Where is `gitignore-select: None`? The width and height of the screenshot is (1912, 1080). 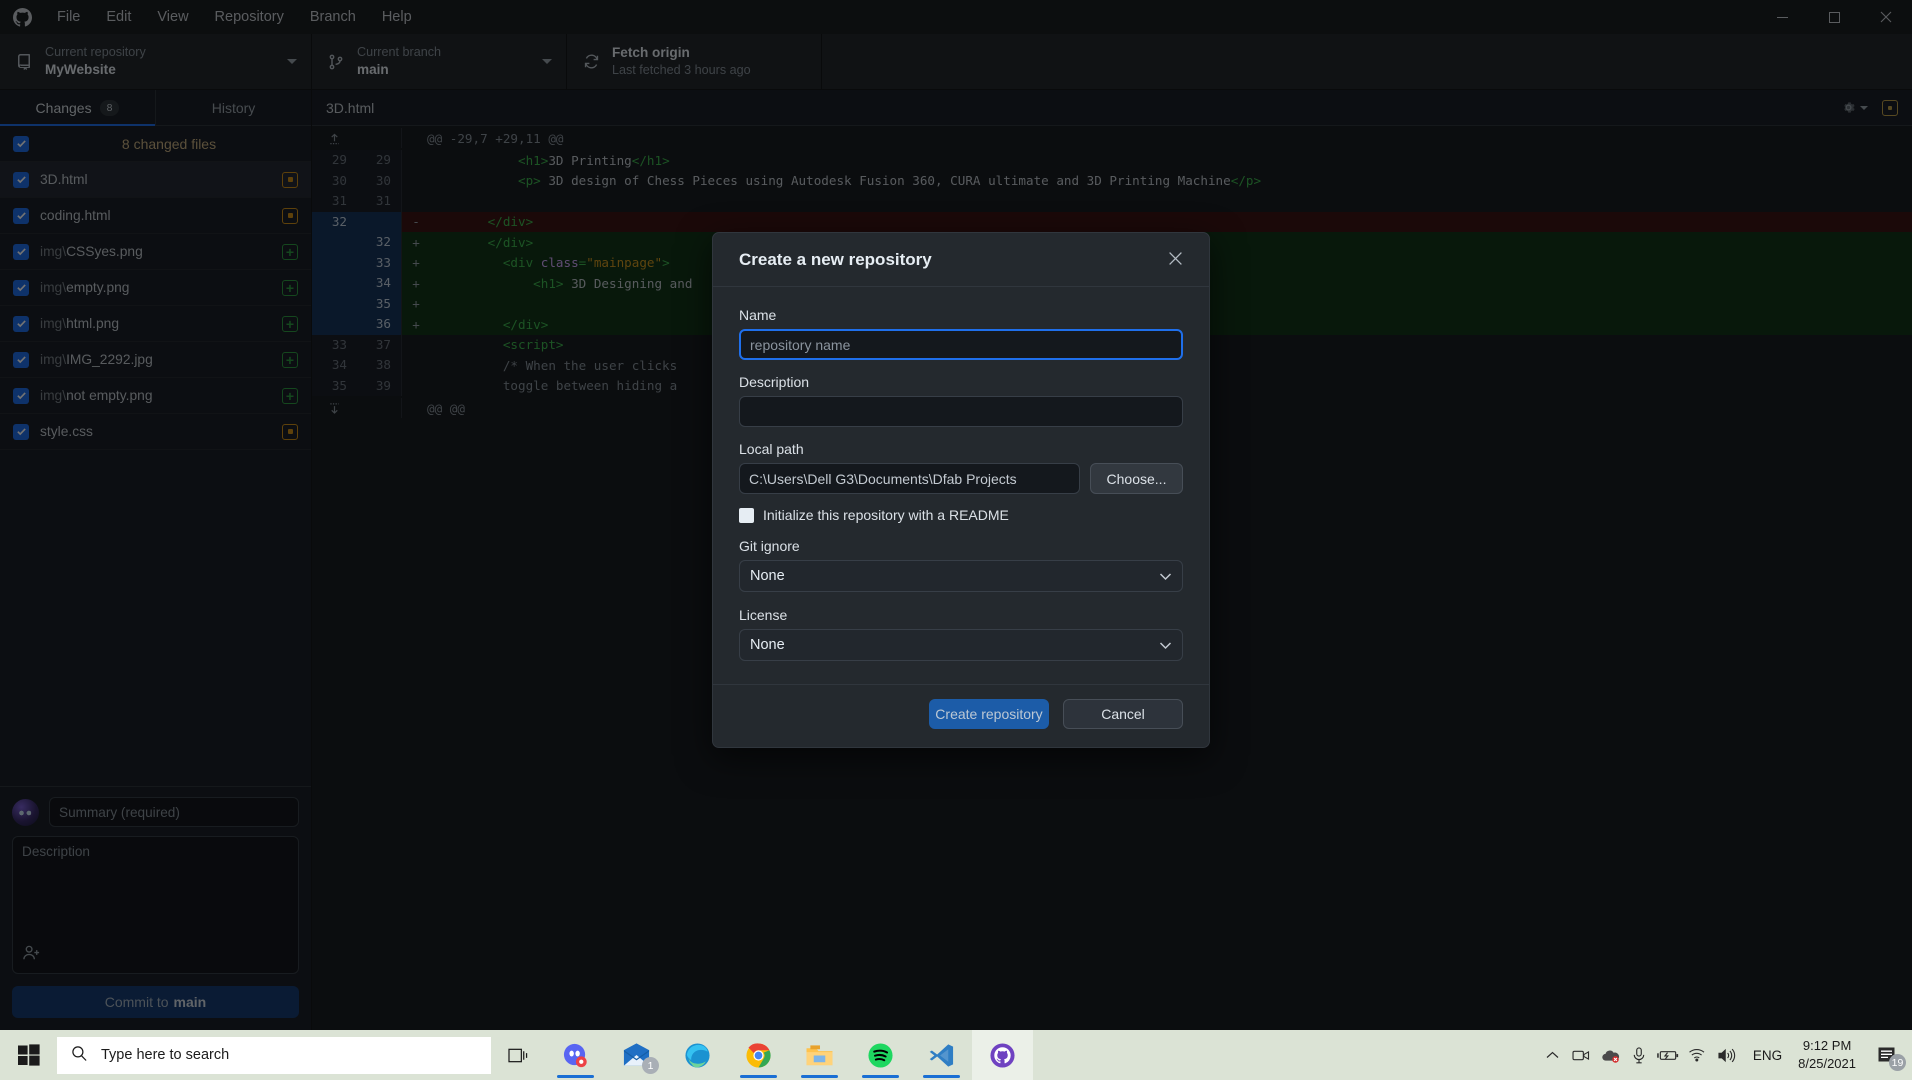
gitignore-select: None is located at coordinates (961, 576).